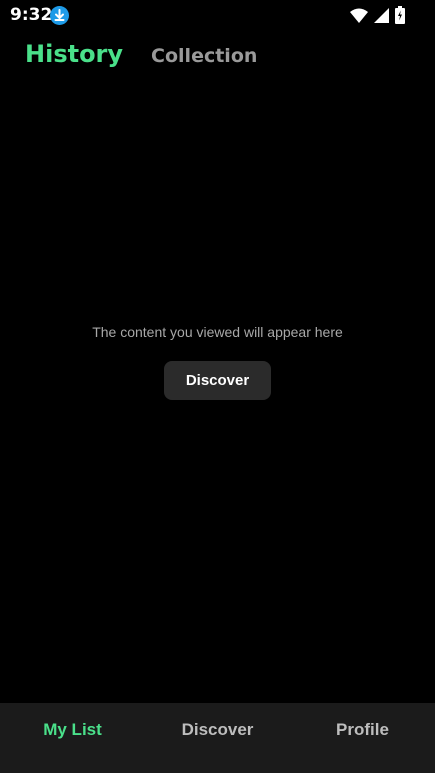 Image resolution: width=435 pixels, height=773 pixels. What do you see at coordinates (400, 15) in the screenshot?
I see `battery-icon` at bounding box center [400, 15].